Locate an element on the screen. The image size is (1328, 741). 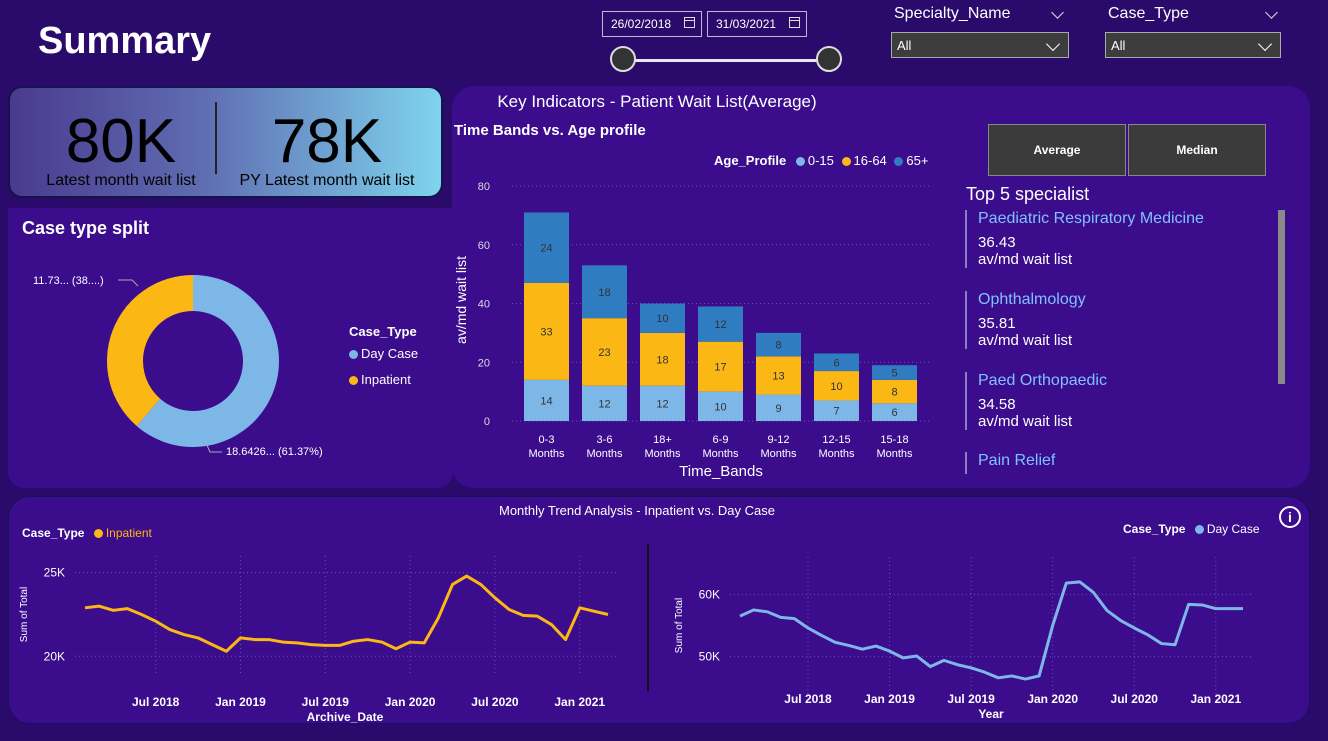
date-slider-start-handle is located at coordinates (623, 59).